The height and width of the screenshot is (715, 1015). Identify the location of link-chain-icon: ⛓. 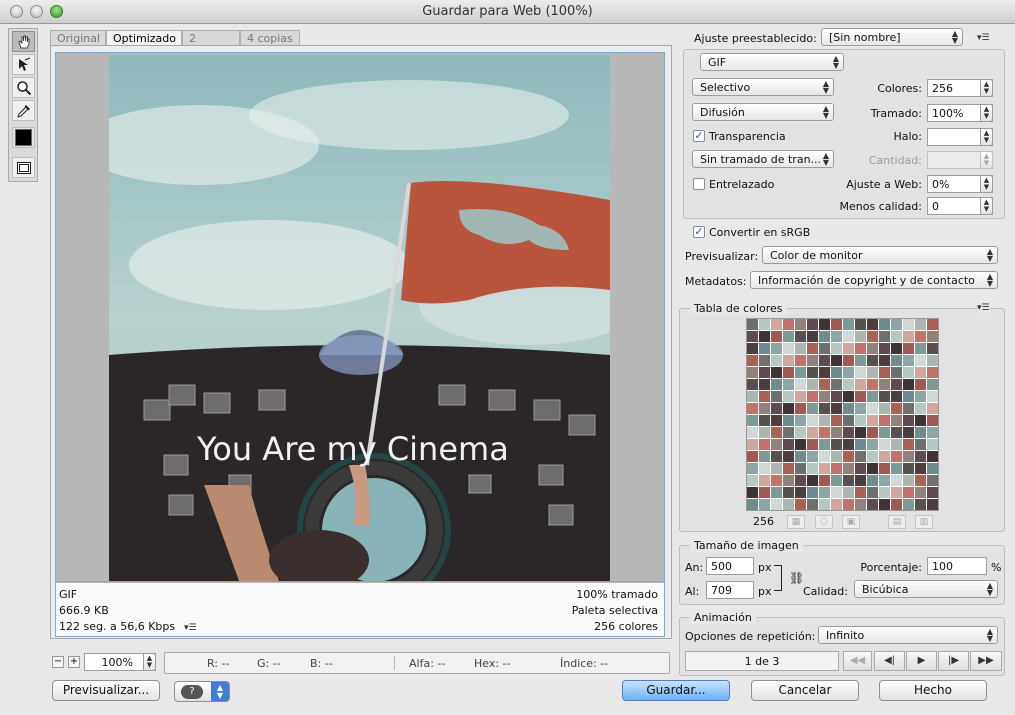
(796, 578).